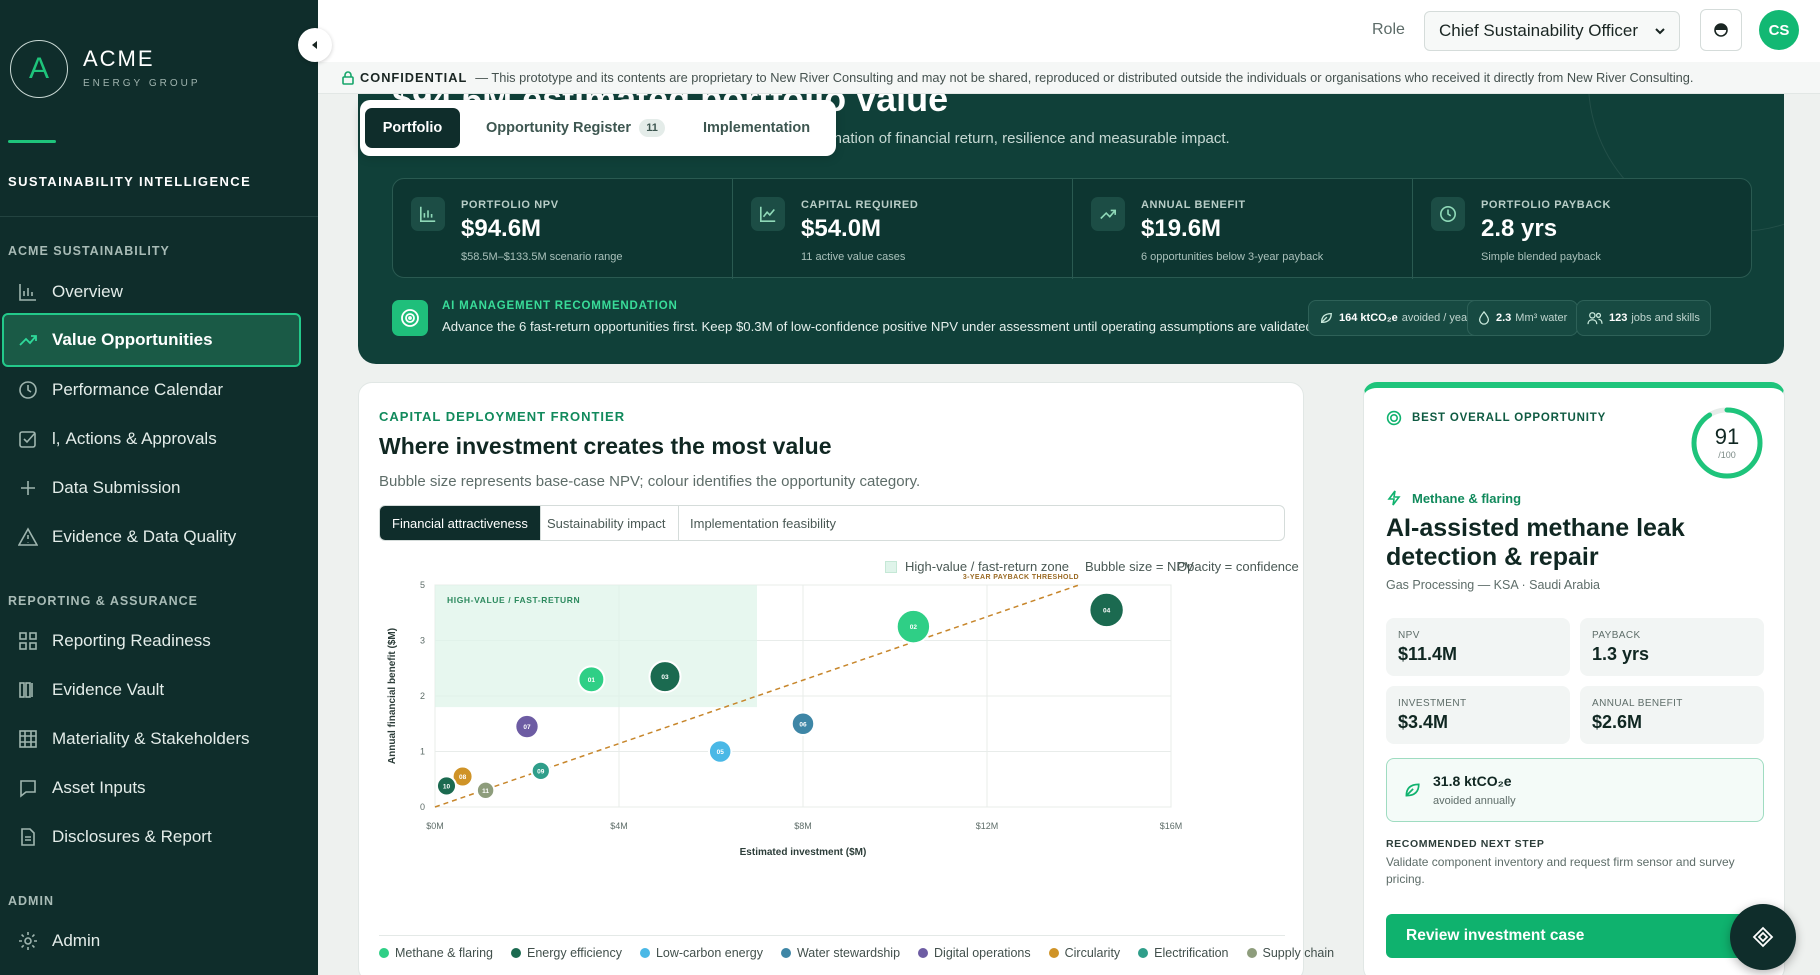  What do you see at coordinates (119, 58) in the screenshot?
I see `brand-name: ACME` at bounding box center [119, 58].